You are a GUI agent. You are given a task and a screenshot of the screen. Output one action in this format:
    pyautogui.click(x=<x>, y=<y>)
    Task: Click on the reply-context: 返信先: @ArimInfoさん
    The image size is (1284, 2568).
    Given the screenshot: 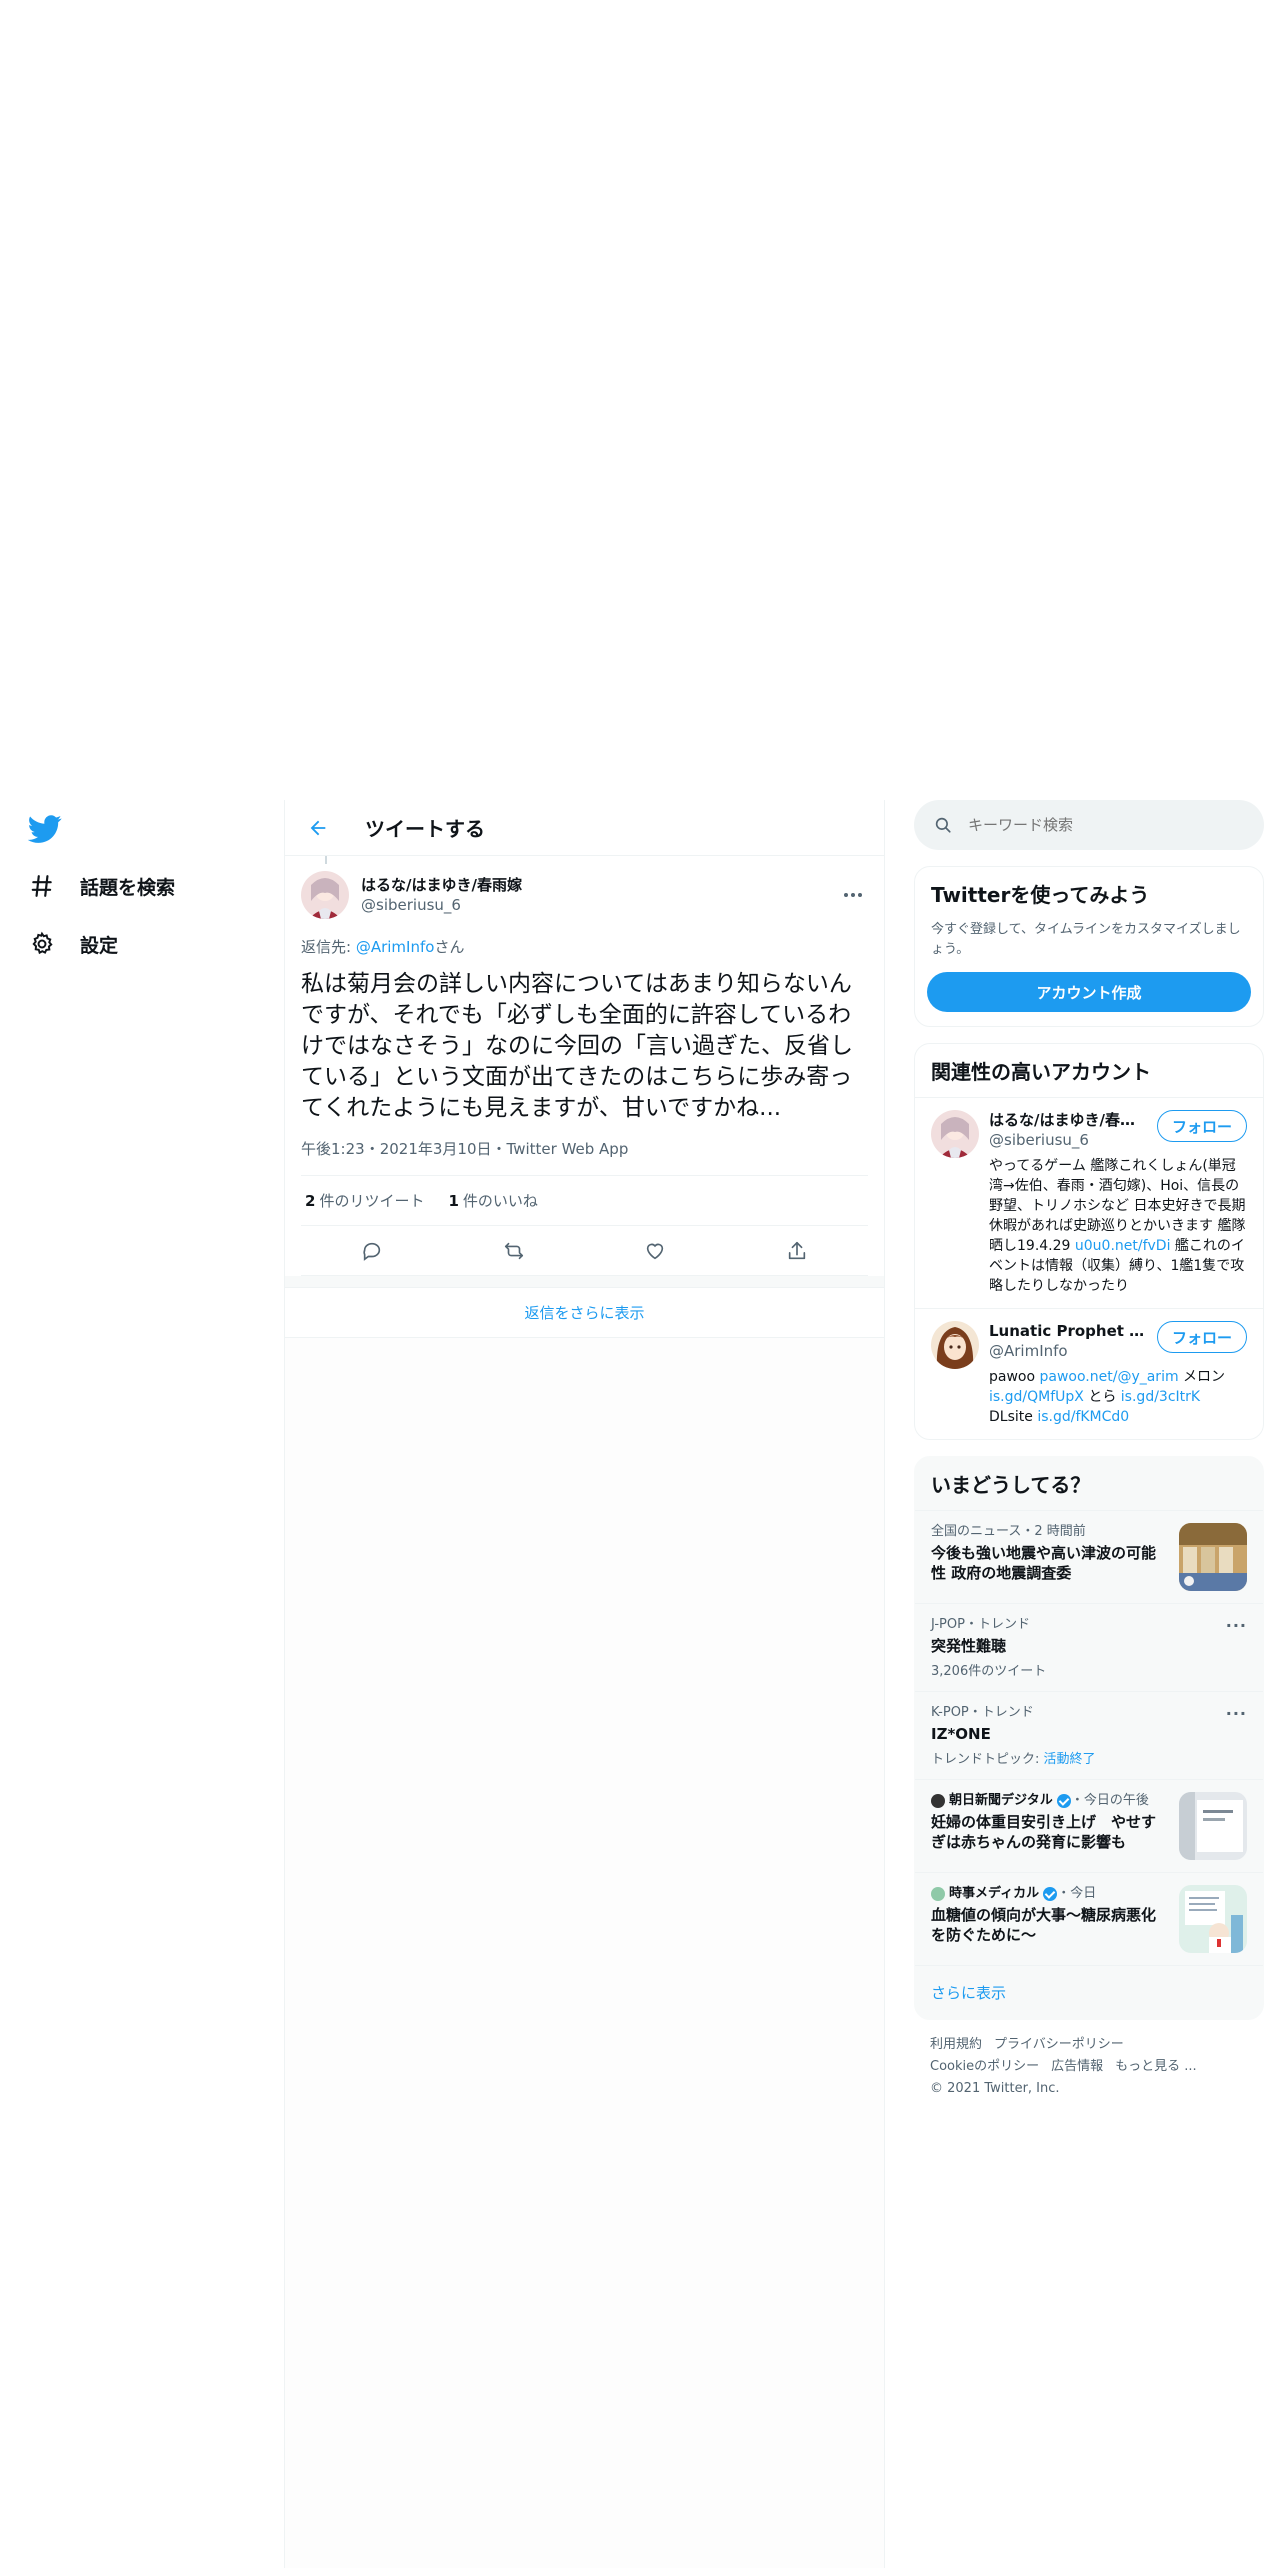 What is the action you would take?
    pyautogui.click(x=584, y=946)
    